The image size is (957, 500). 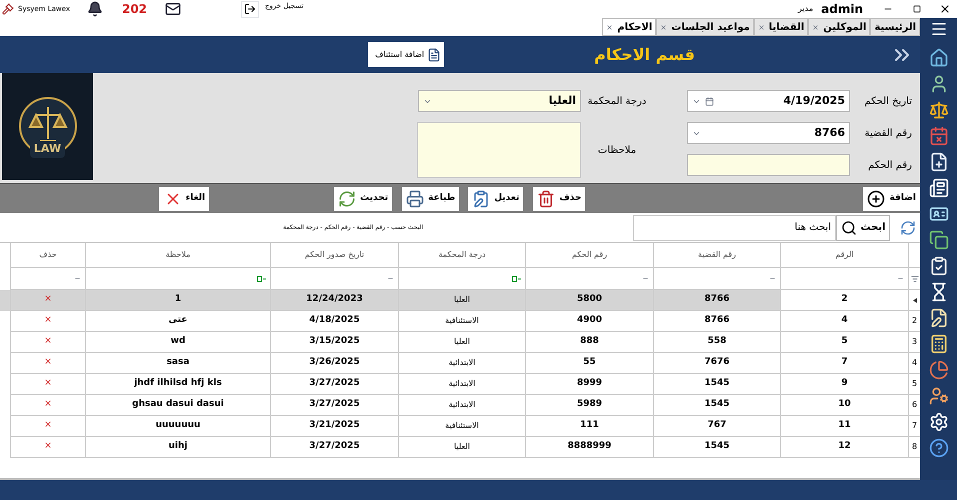 I want to click on table-cell-text: 7, so click(x=844, y=363).